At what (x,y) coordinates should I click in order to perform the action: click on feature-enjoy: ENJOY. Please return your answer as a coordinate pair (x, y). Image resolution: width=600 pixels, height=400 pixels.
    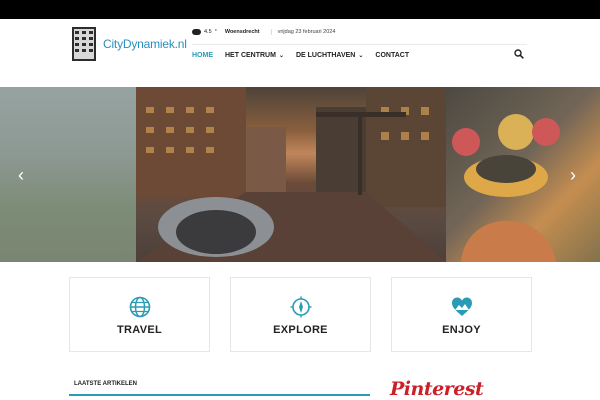
    Looking at the image, I should click on (461, 314).